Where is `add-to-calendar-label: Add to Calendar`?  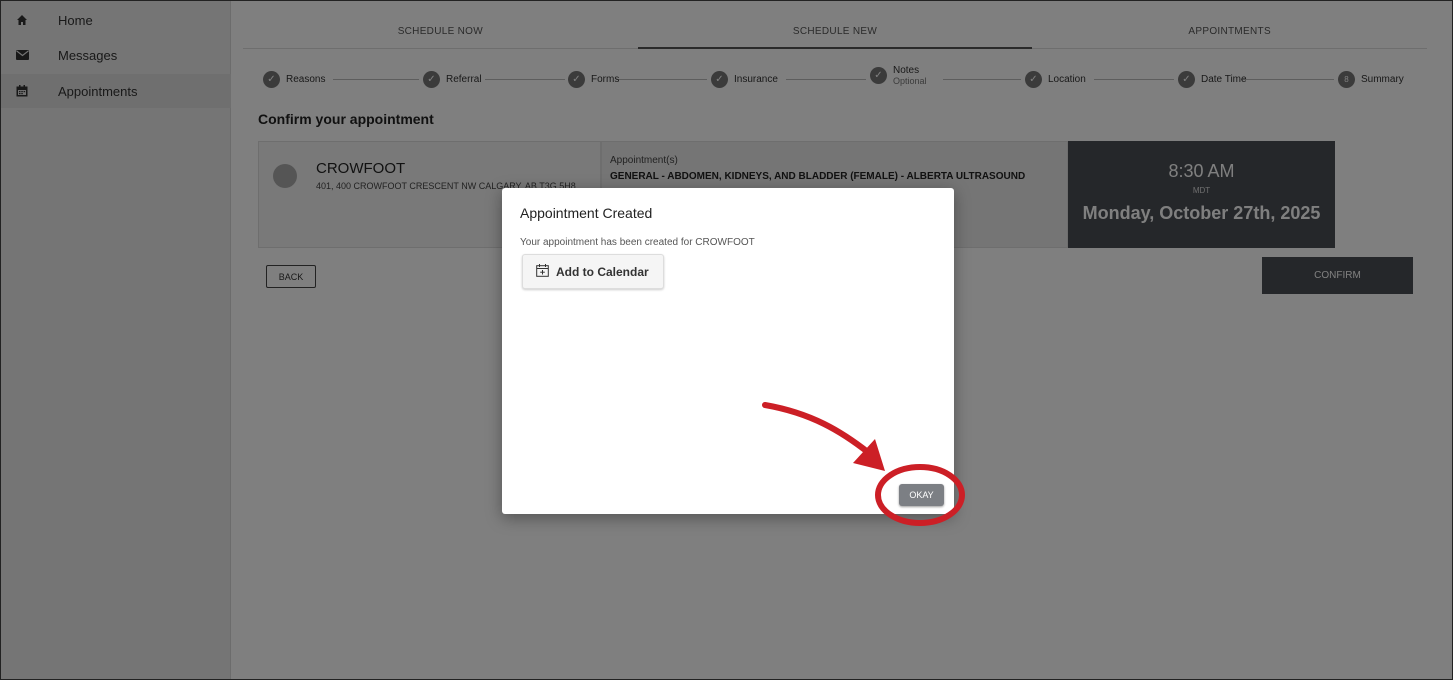 add-to-calendar-label: Add to Calendar is located at coordinates (602, 271).